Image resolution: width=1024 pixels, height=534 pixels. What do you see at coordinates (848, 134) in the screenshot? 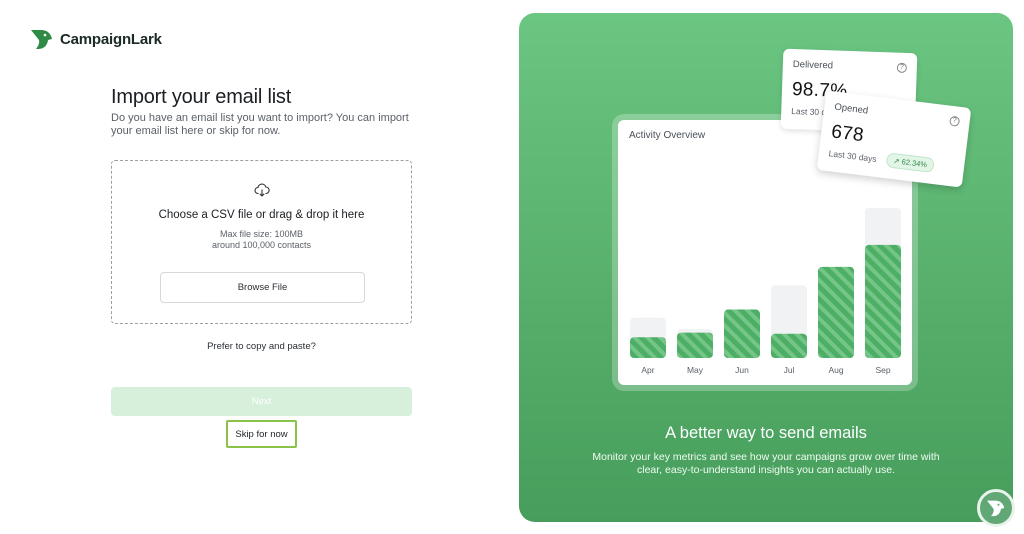
I see `opened-value: 678` at bounding box center [848, 134].